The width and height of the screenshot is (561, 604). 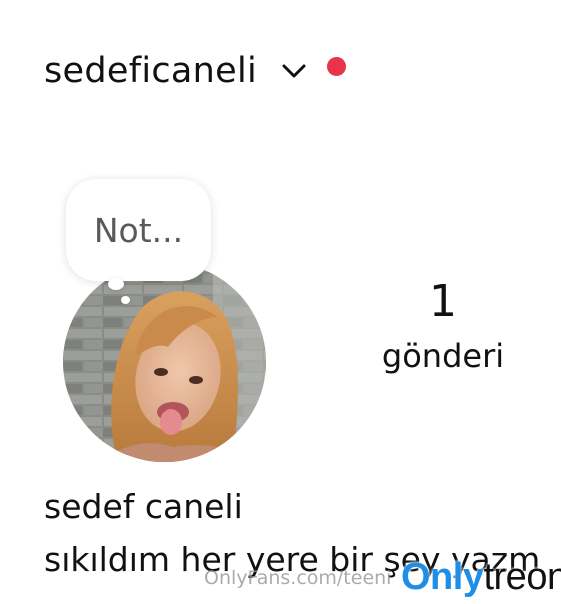 What do you see at coordinates (143, 506) in the screenshot?
I see `profile-full-name: sedef caneli` at bounding box center [143, 506].